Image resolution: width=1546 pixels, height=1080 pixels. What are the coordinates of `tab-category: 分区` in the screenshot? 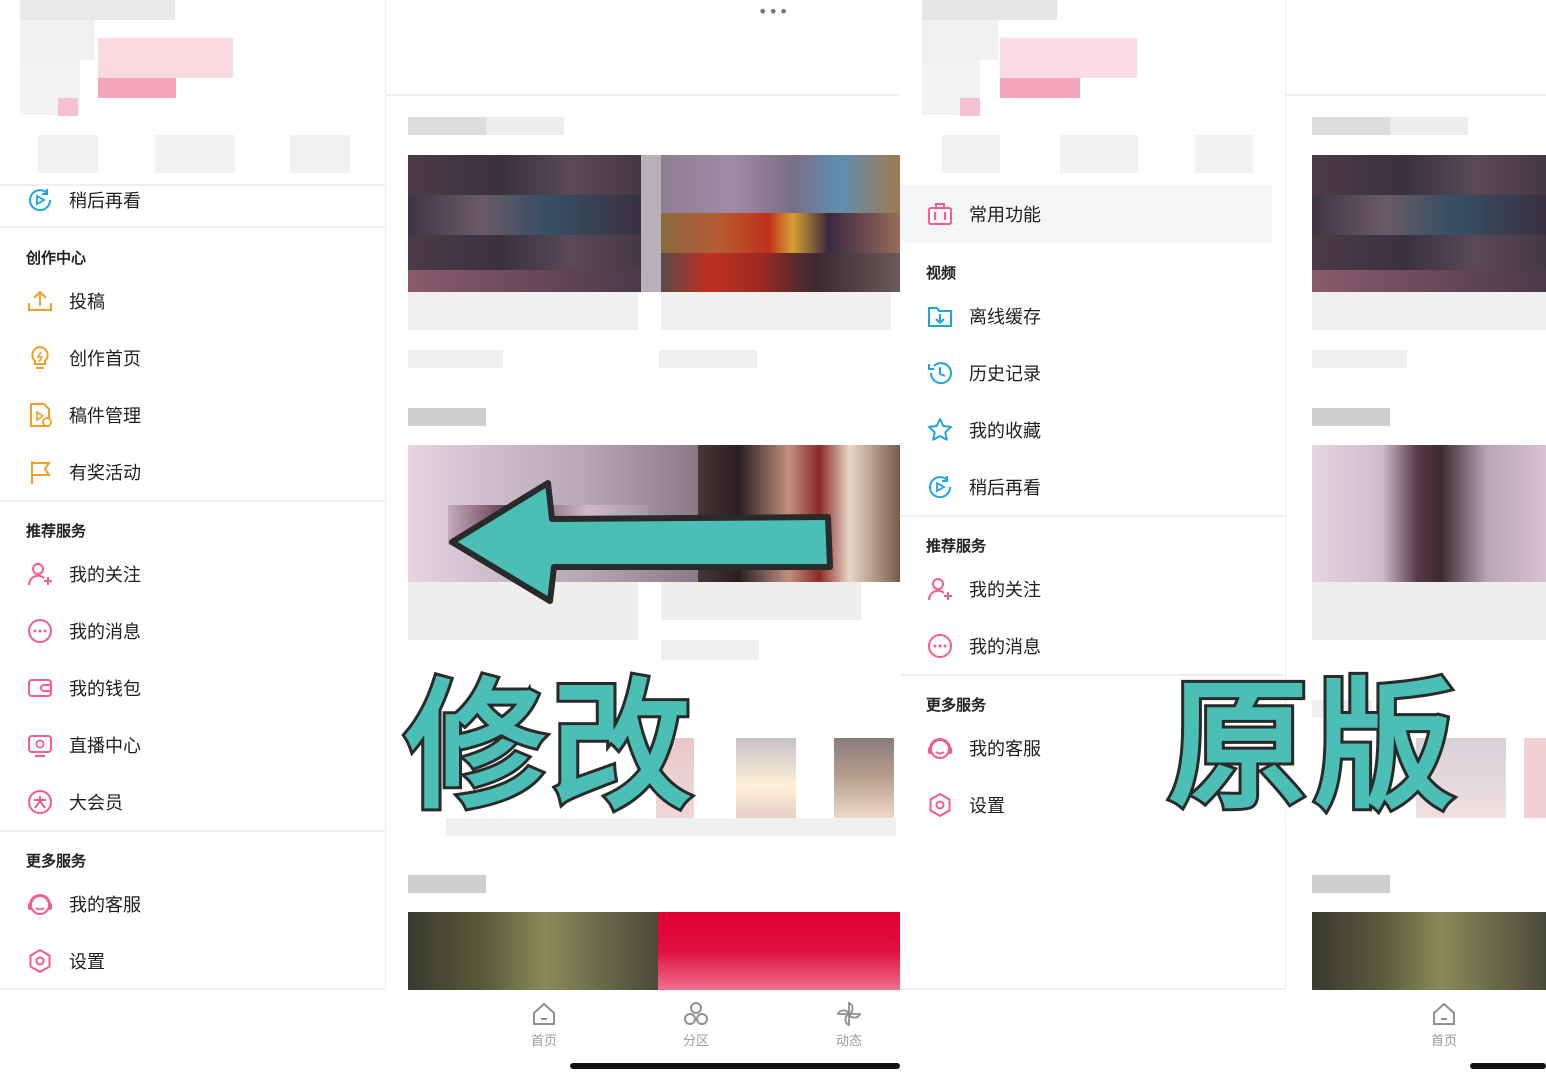 It's located at (696, 1024).